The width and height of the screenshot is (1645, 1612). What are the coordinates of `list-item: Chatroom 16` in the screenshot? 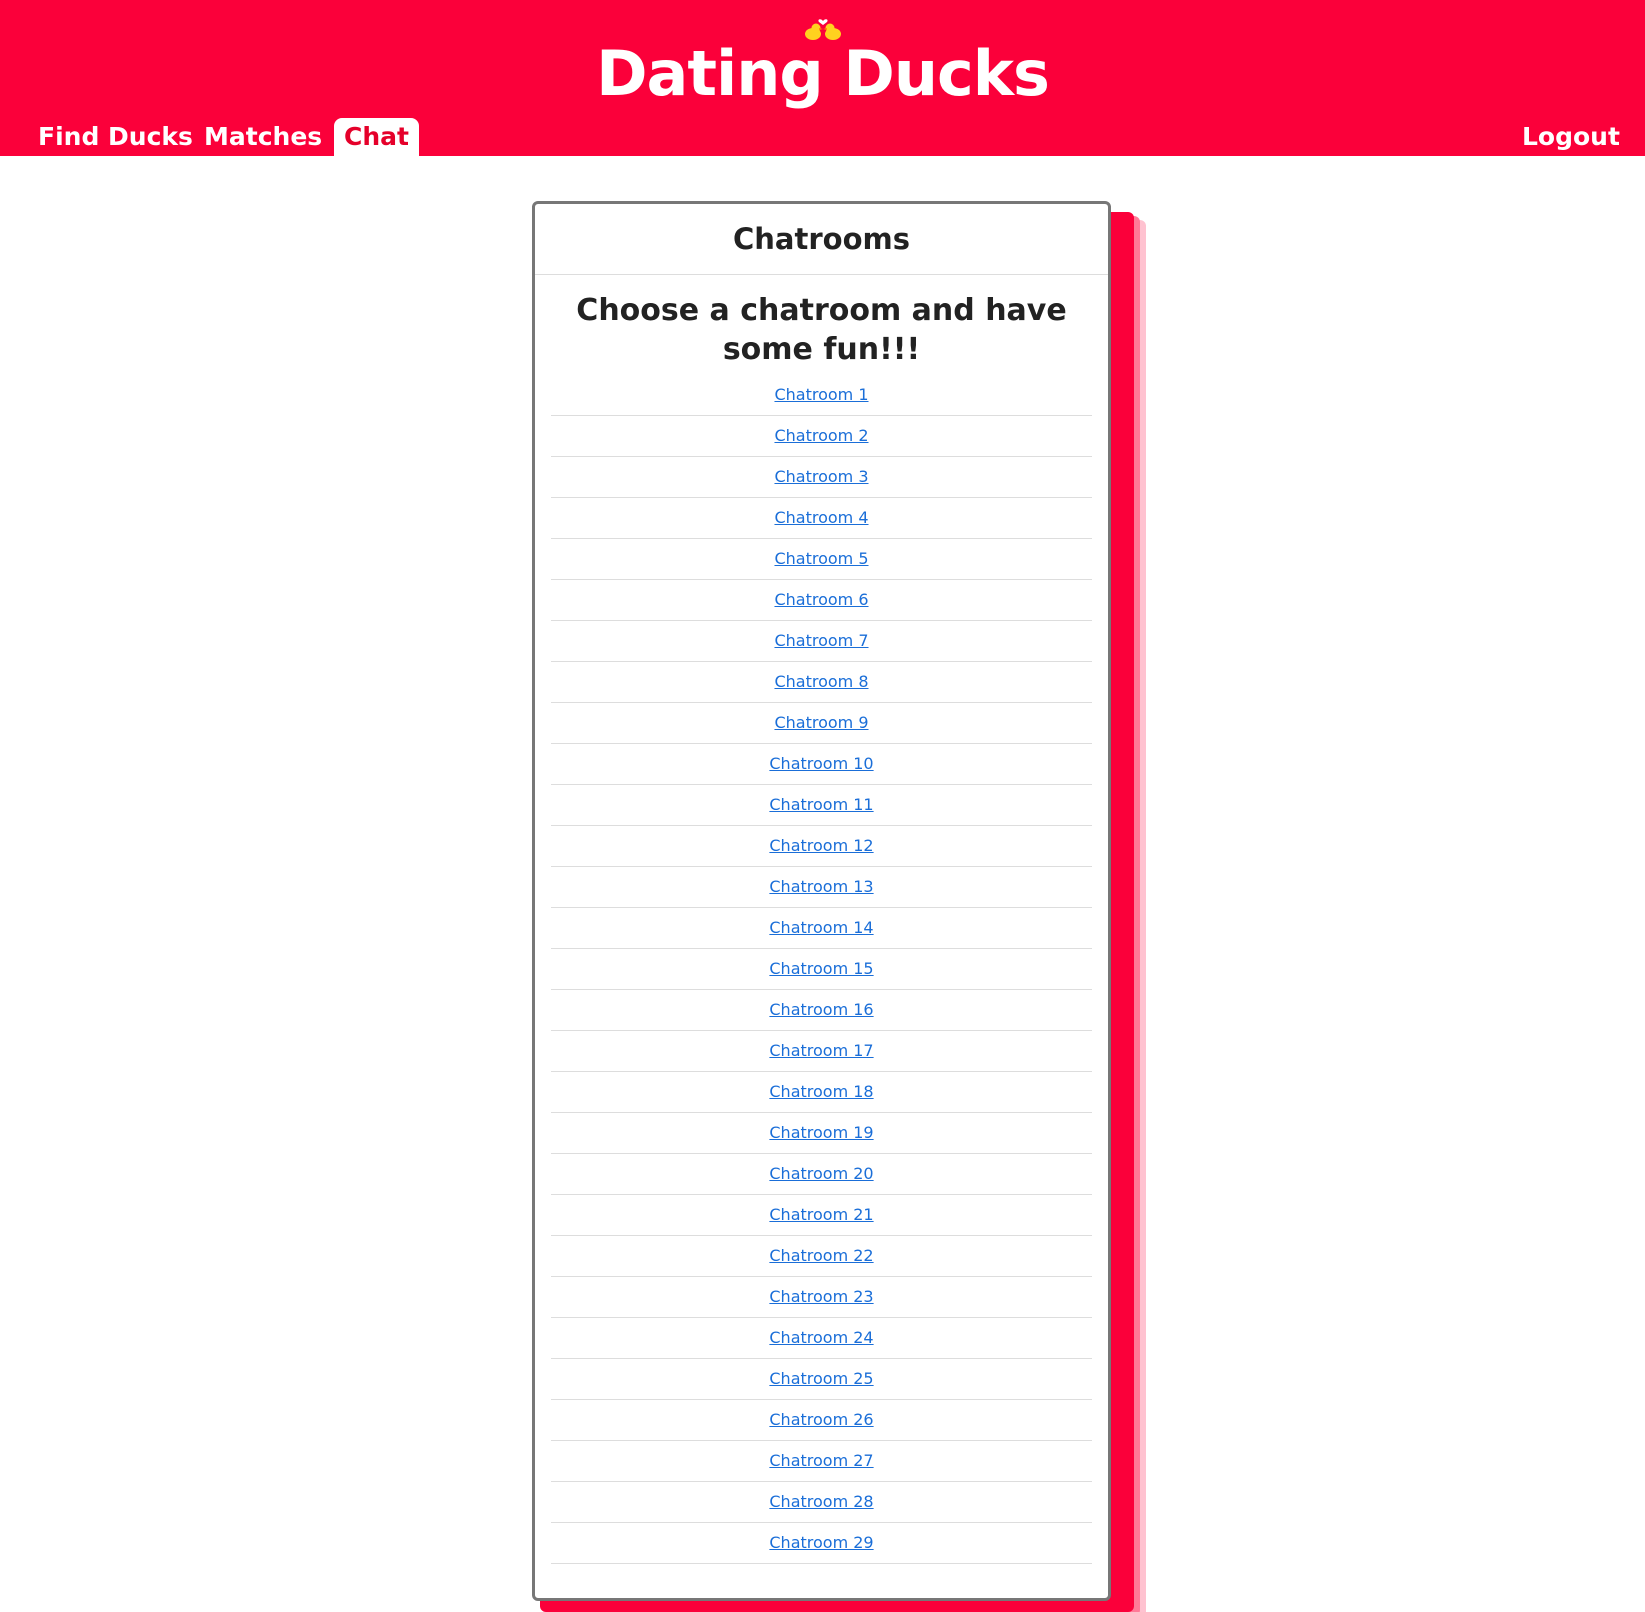 It's located at (821, 1010).